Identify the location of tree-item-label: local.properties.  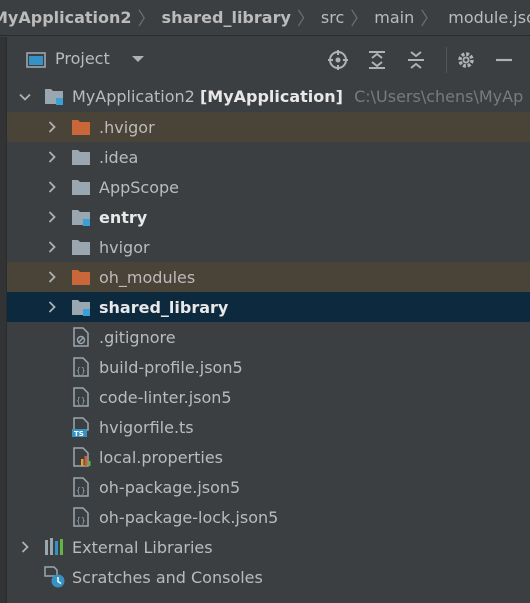
(161, 457).